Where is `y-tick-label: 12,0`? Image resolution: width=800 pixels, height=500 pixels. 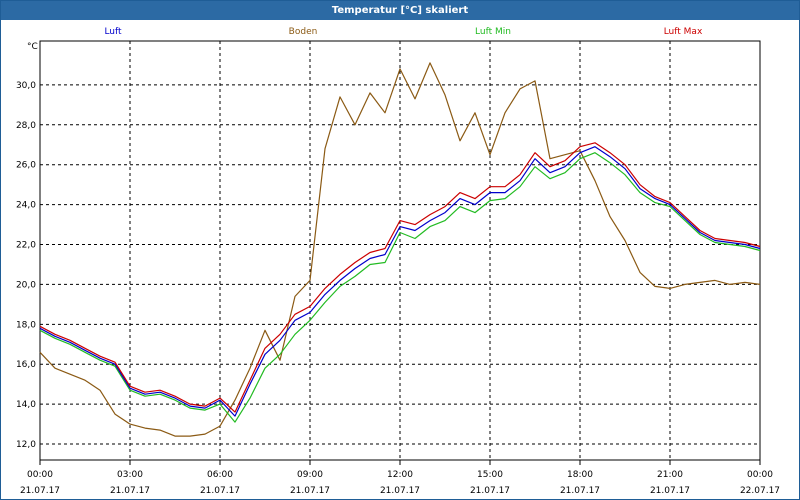
y-tick-label: 12,0 is located at coordinates (26, 445).